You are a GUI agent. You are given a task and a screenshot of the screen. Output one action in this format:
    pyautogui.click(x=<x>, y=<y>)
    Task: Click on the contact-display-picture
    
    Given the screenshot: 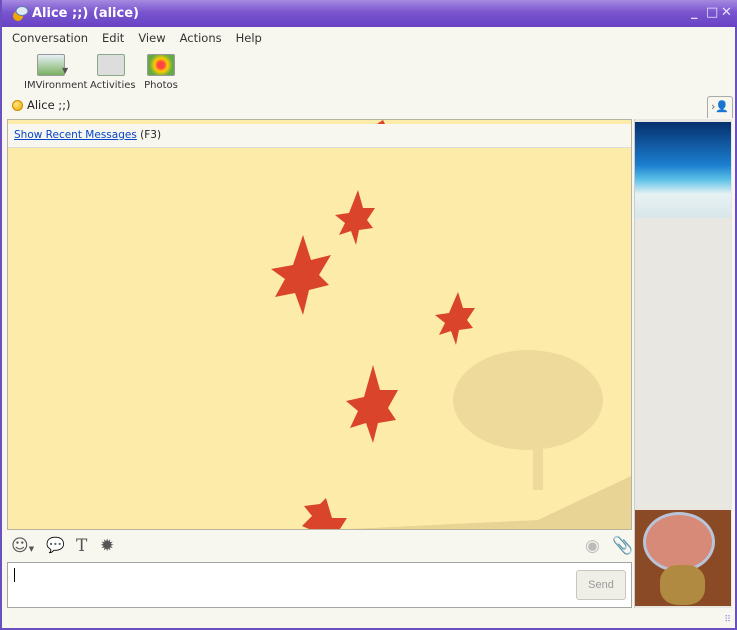 What is the action you would take?
    pyautogui.click(x=683, y=170)
    